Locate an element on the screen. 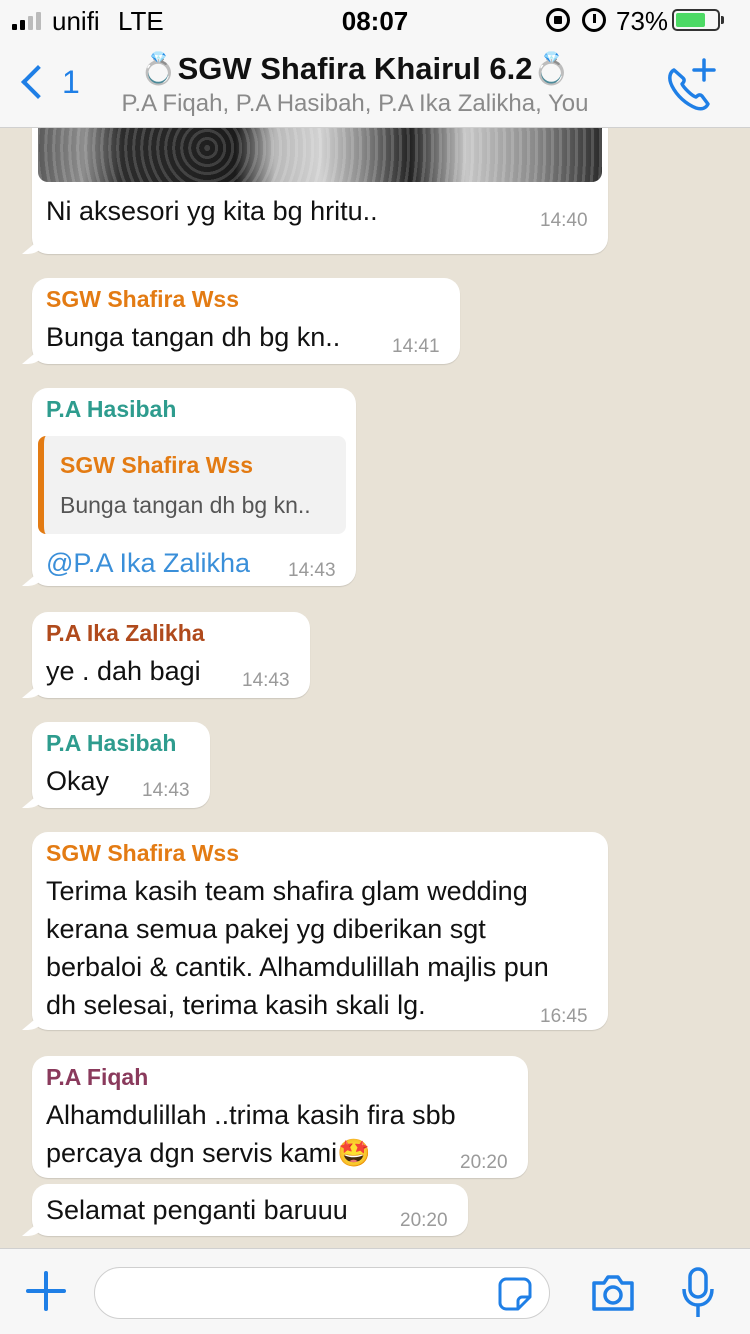 The height and width of the screenshot is (1334, 750). sticker-button is located at coordinates (515, 1294).